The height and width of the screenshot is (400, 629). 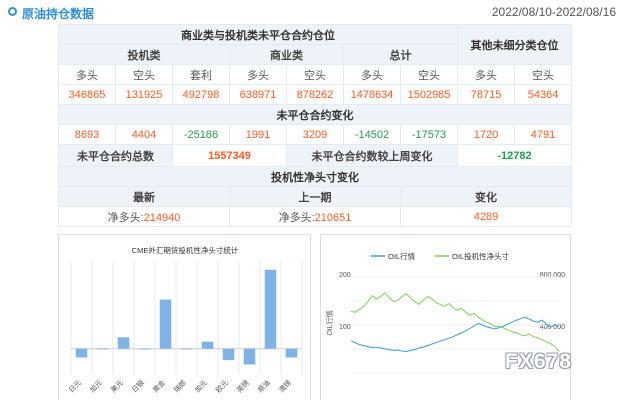 What do you see at coordinates (345, 327) in the screenshot?
I see `y-left-tick: 100` at bounding box center [345, 327].